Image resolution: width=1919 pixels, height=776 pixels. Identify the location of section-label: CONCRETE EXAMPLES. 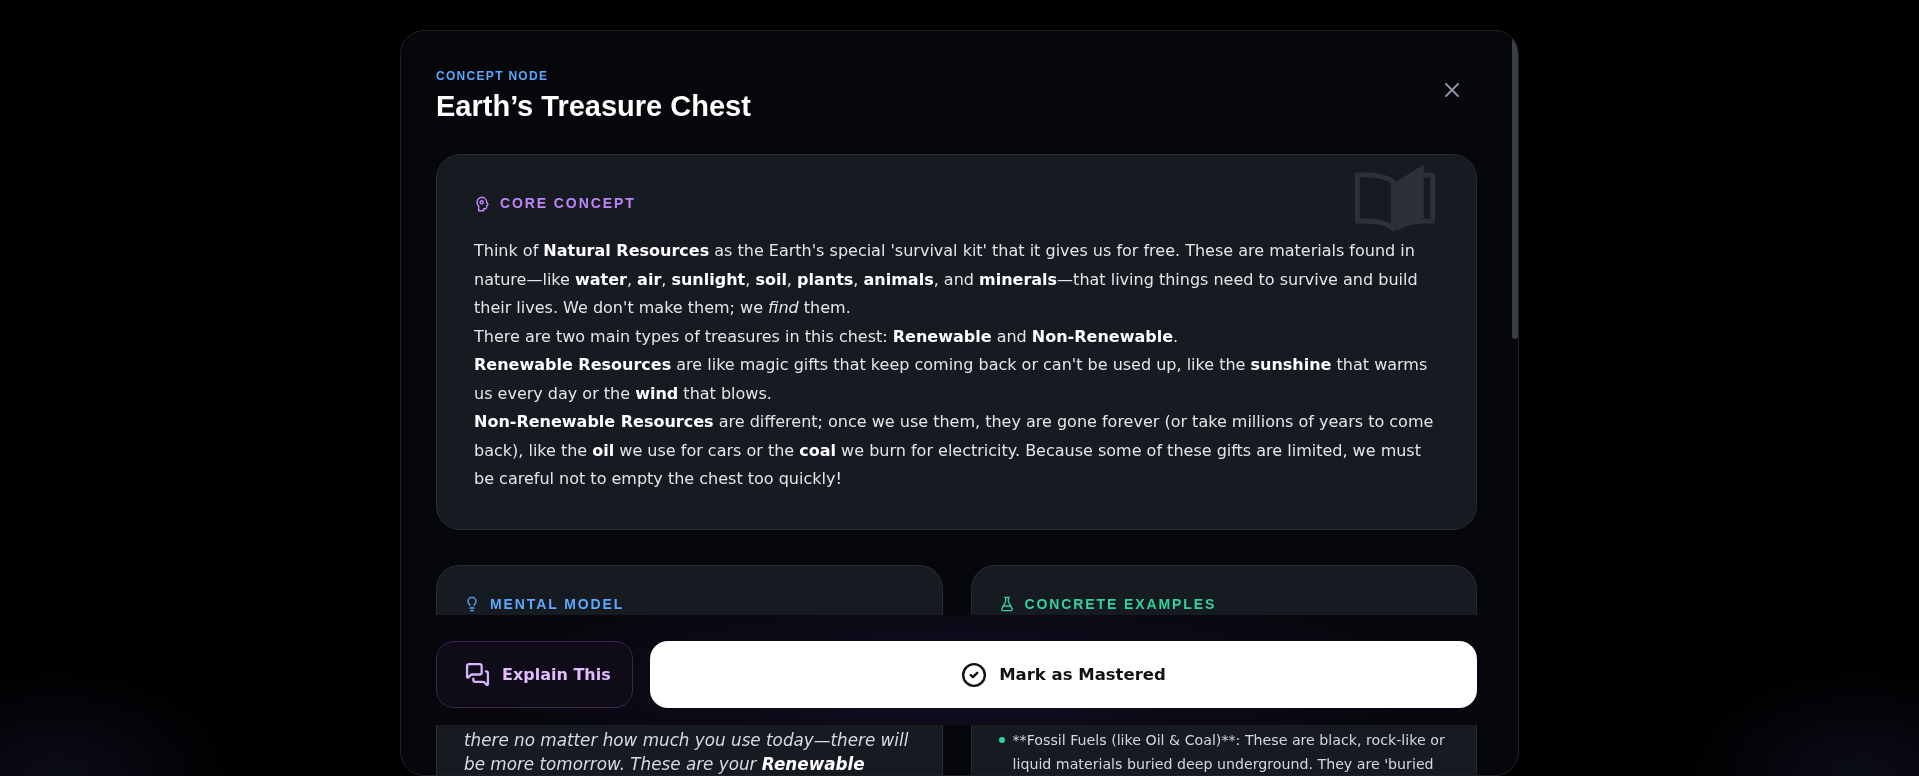
(1120, 604).